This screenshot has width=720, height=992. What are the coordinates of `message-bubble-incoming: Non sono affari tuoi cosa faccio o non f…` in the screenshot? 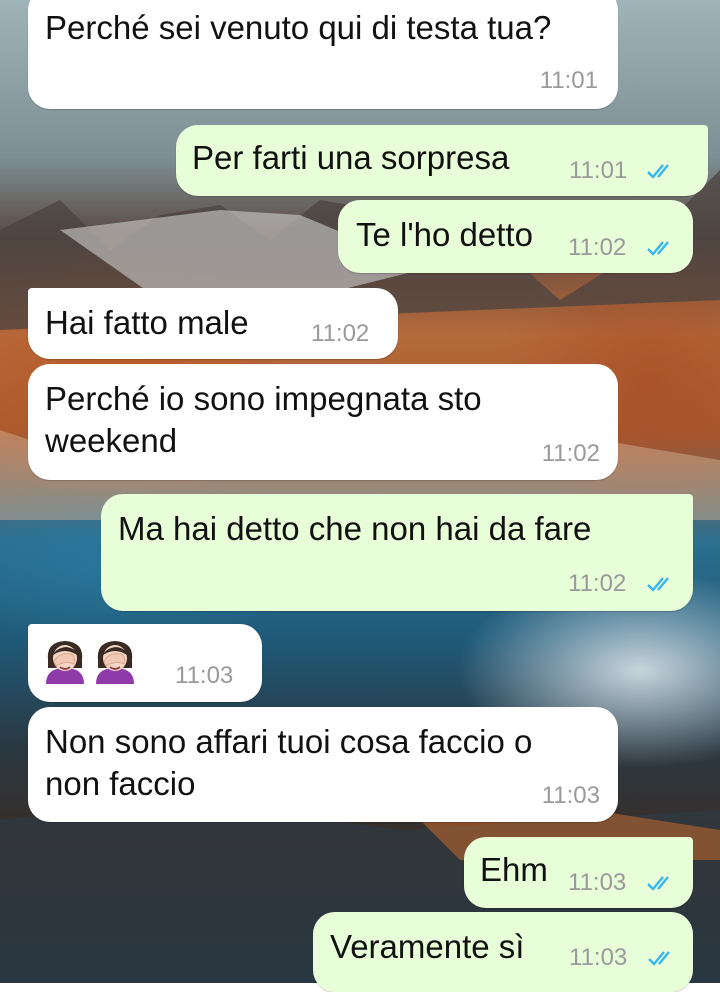 It's located at (323, 764).